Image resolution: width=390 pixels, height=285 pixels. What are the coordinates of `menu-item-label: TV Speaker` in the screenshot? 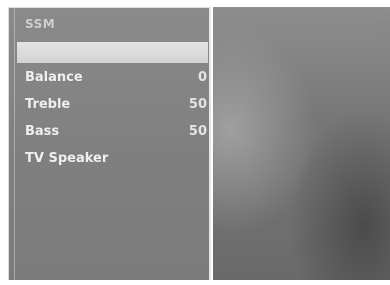 It's located at (67, 158).